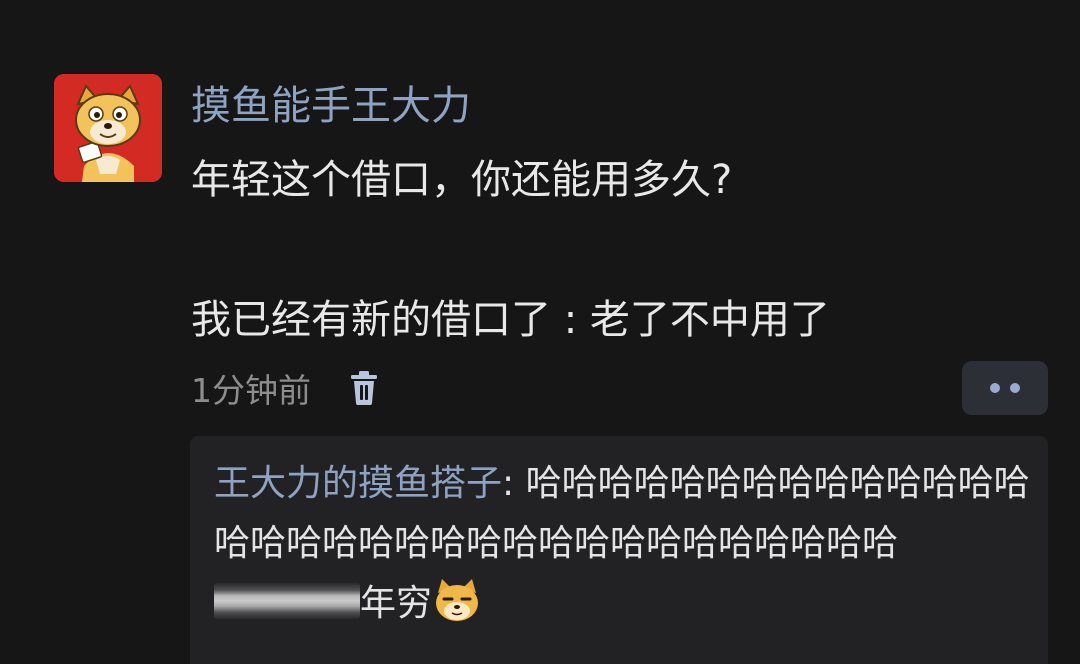 The height and width of the screenshot is (664, 1080). I want to click on redacted-block, so click(287, 601).